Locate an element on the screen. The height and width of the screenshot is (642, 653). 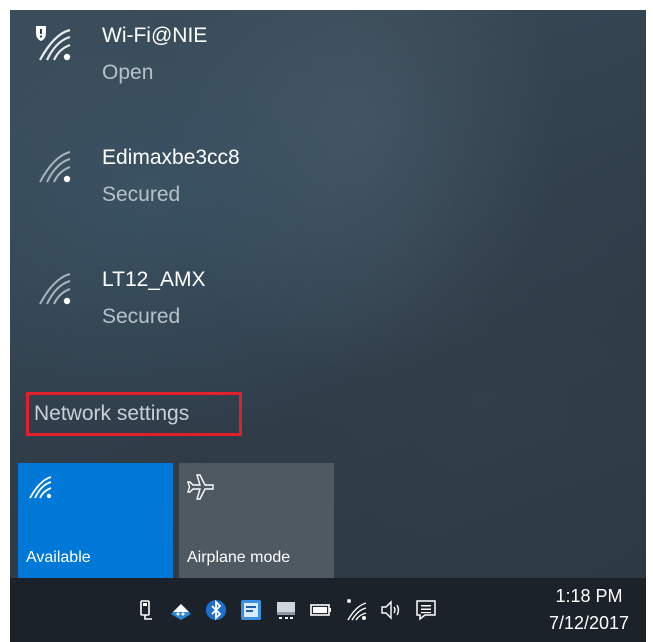
airplane-mode-tile: Airplane mode is located at coordinates (256, 520).